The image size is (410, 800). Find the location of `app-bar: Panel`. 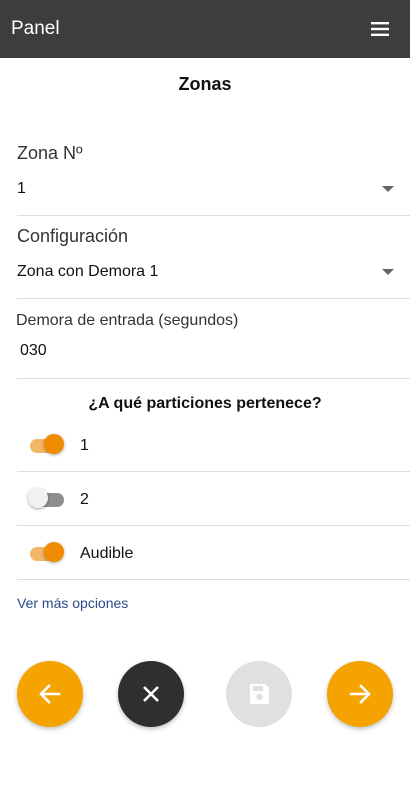

app-bar: Panel is located at coordinates (205, 29).